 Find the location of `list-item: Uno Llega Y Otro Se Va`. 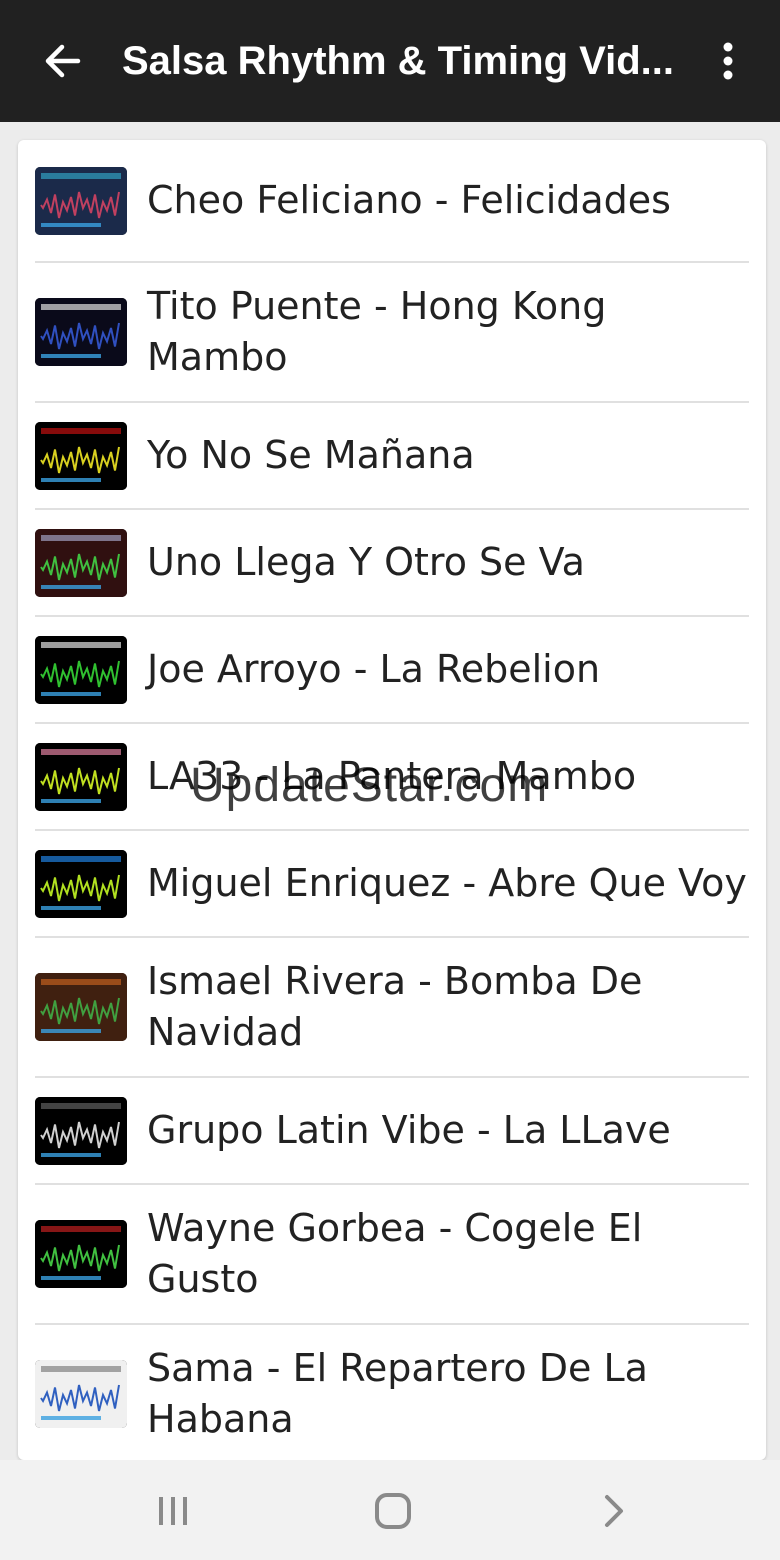

list-item: Uno Llega Y Otro Se Va is located at coordinates (392, 563).